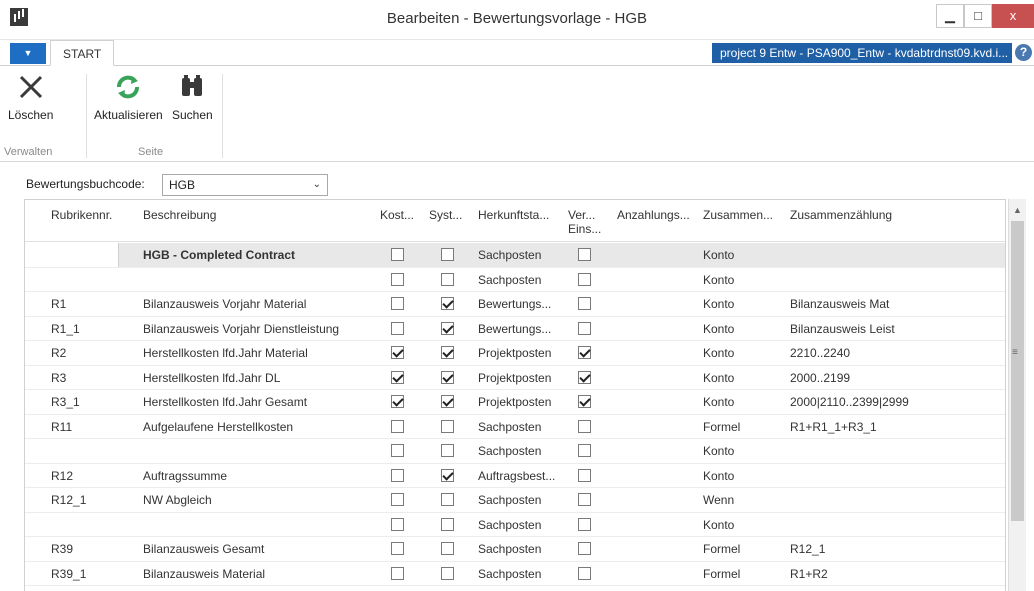 This screenshot has width=1034, height=591. What do you see at coordinates (842, 329) in the screenshot?
I see `cell-zusammenzaehlung: Bilanzausweis Leist` at bounding box center [842, 329].